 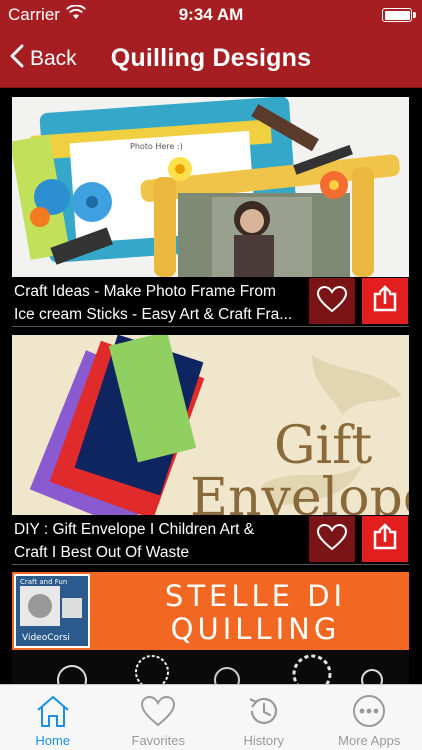 I want to click on home-icon, so click(x=53, y=711).